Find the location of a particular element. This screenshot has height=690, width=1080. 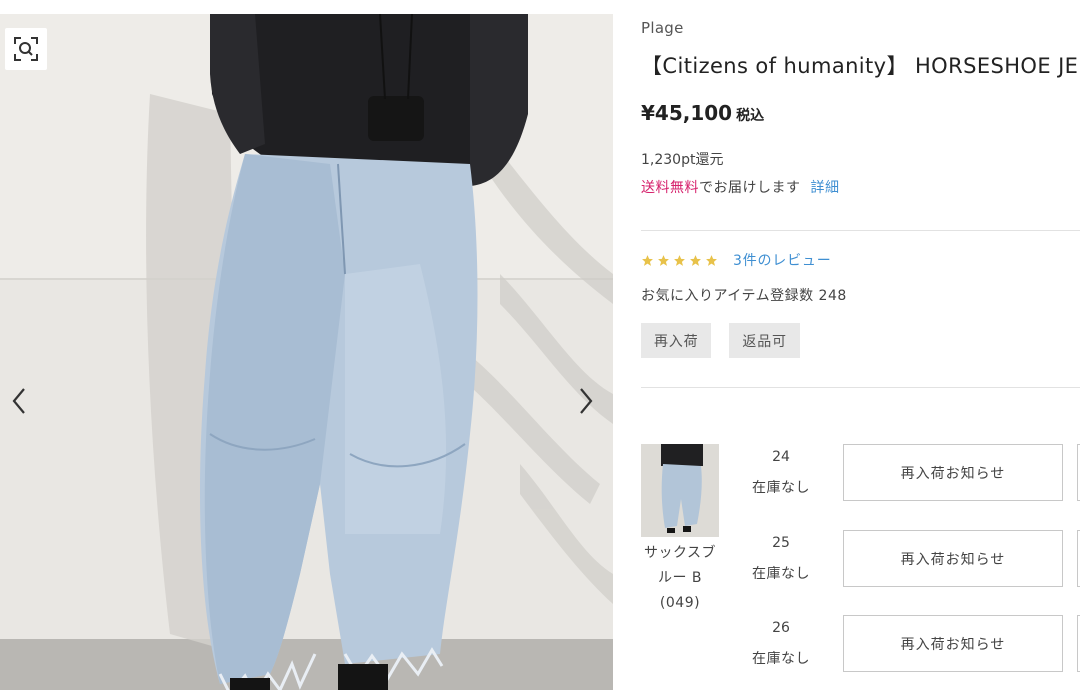

restock-tag: 再入荷 is located at coordinates (676, 340).